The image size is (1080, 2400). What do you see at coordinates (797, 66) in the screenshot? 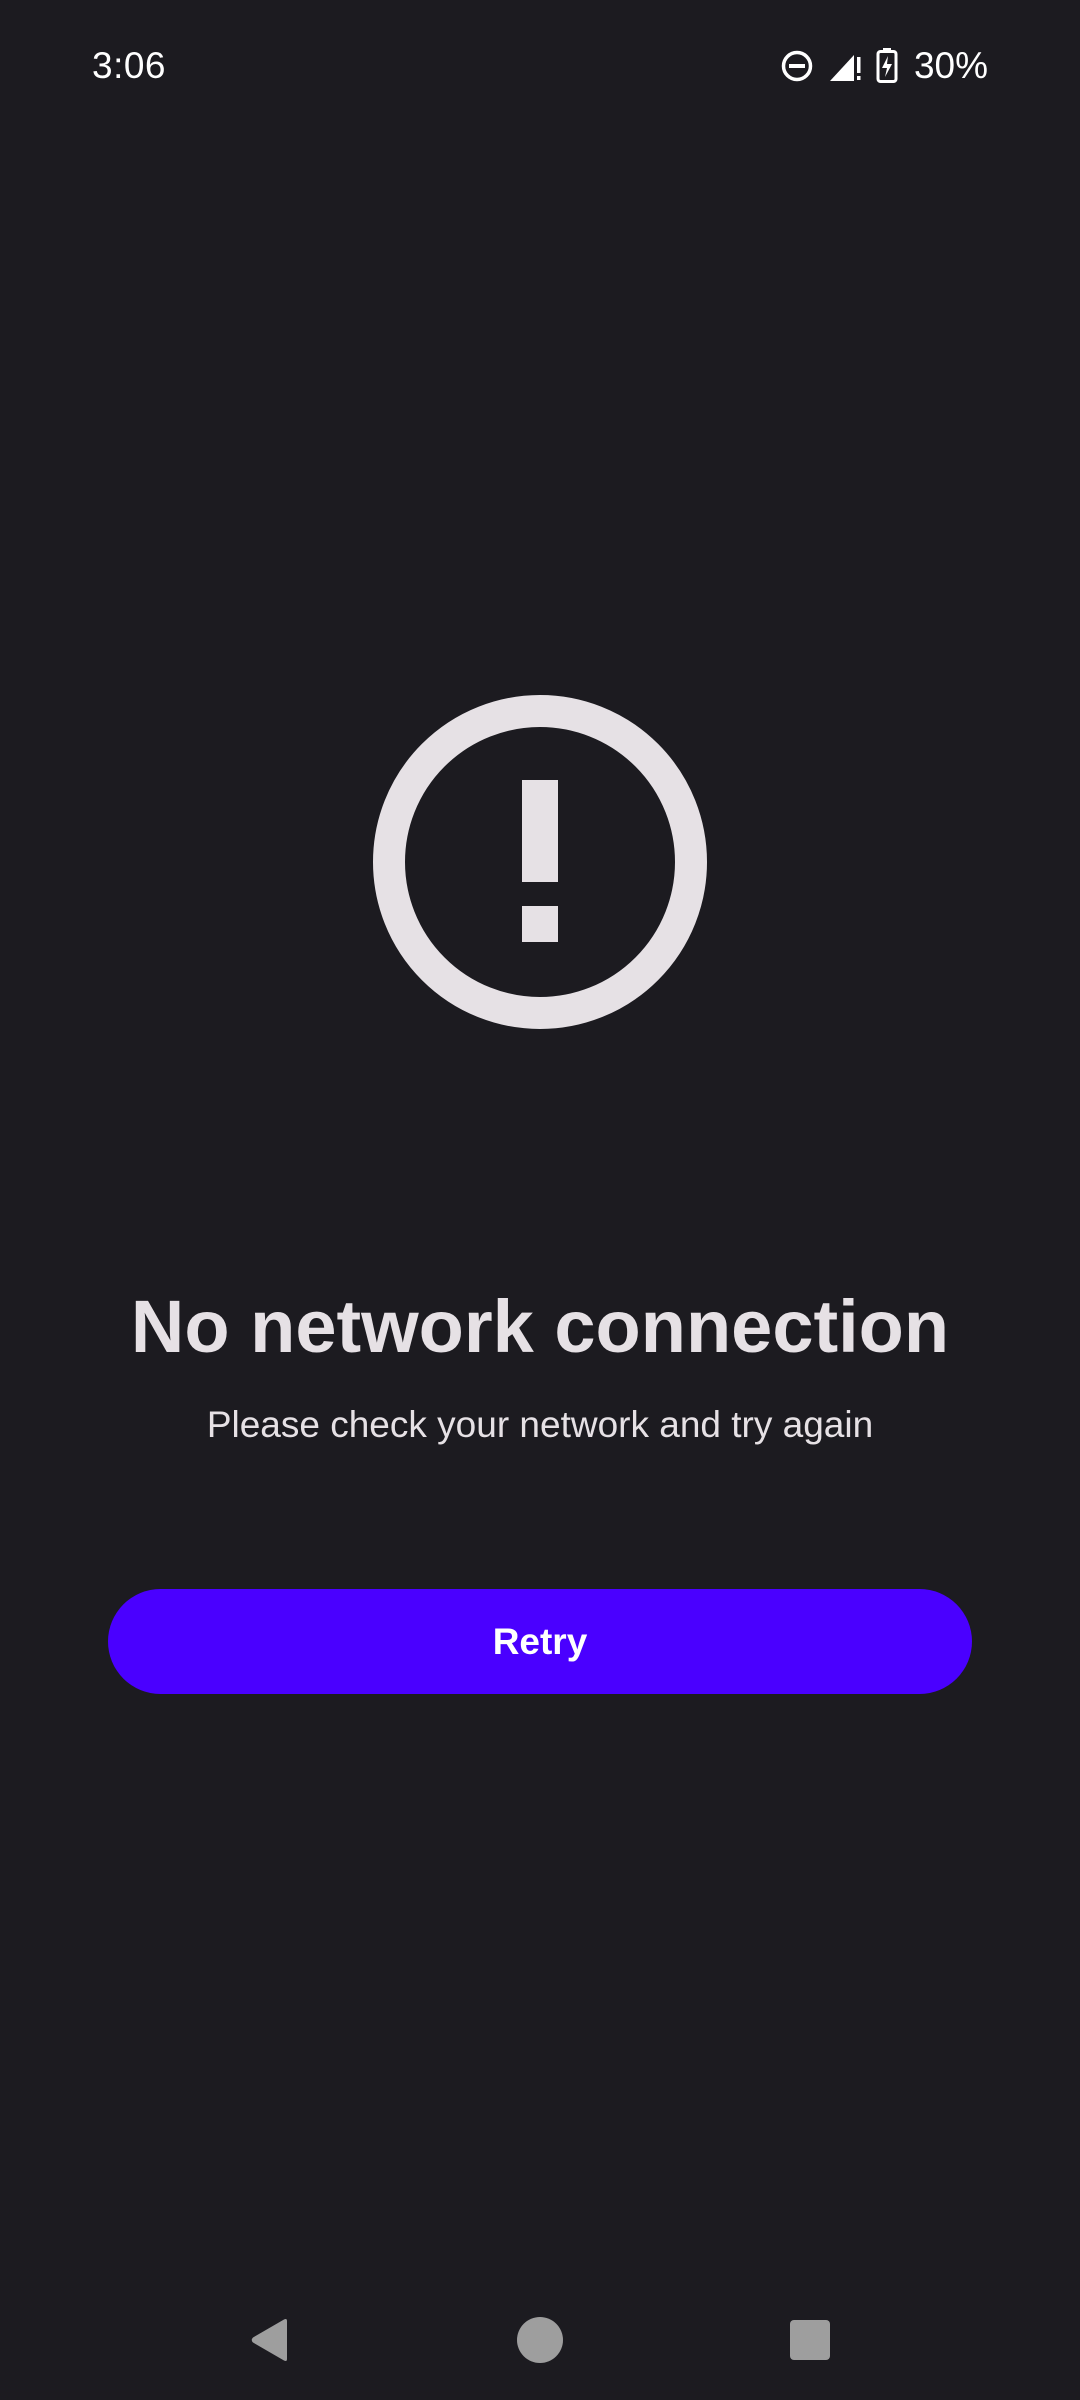
I see `do-not-disturb-icon` at bounding box center [797, 66].